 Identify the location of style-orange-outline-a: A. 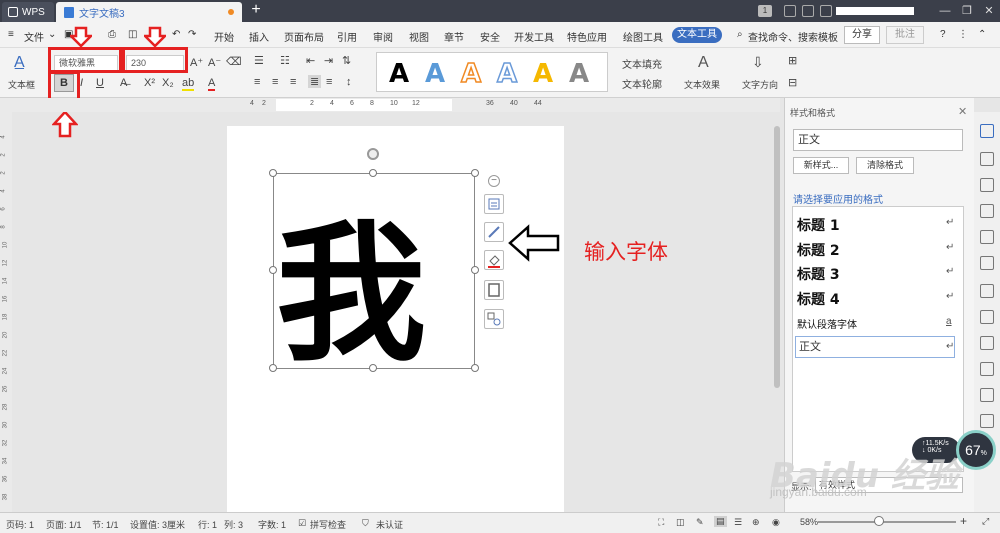
(471, 74).